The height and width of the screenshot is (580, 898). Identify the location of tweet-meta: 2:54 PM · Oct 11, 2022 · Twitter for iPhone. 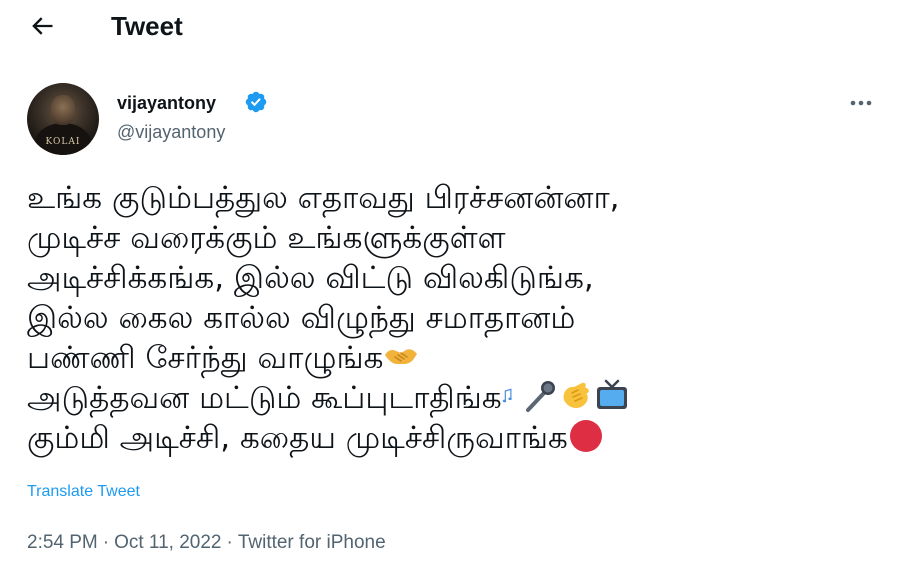
(206, 543).